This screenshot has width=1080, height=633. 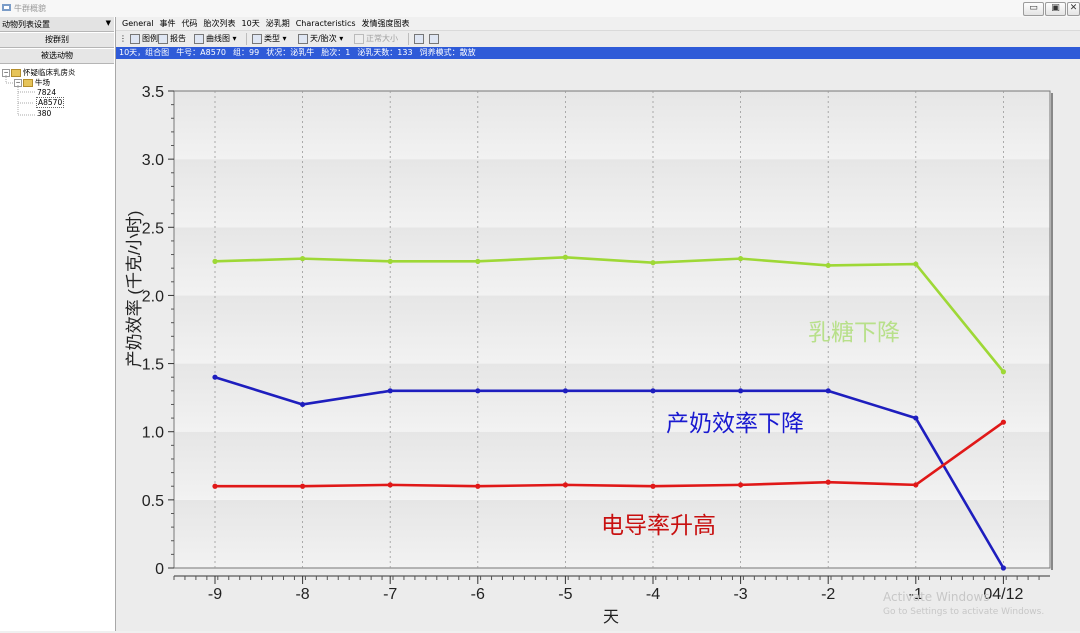 I want to click on chevron-down-icon: ▼, so click(x=108, y=23).